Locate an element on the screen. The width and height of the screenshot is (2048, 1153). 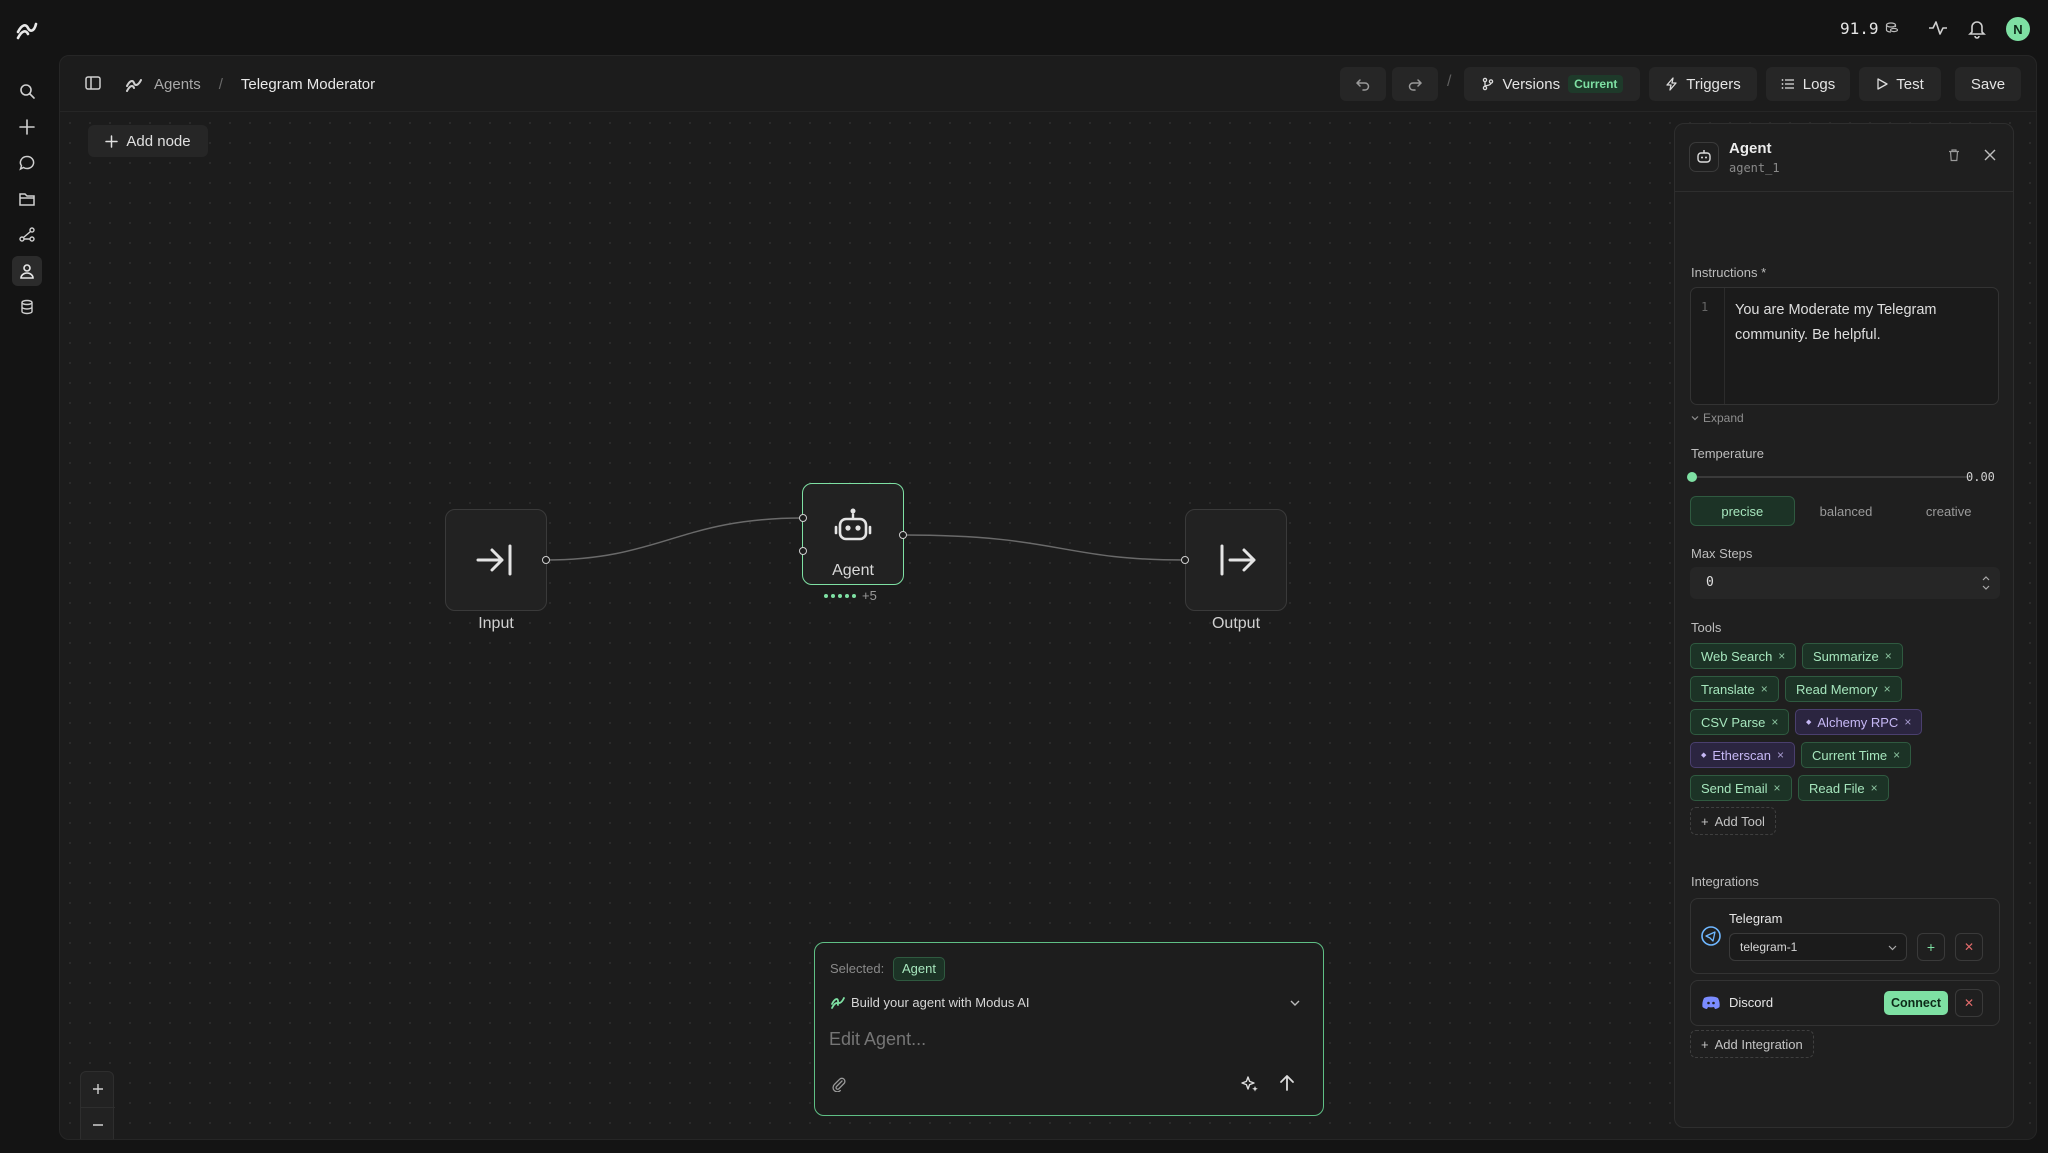
discord-icon is located at coordinates (1711, 1003).